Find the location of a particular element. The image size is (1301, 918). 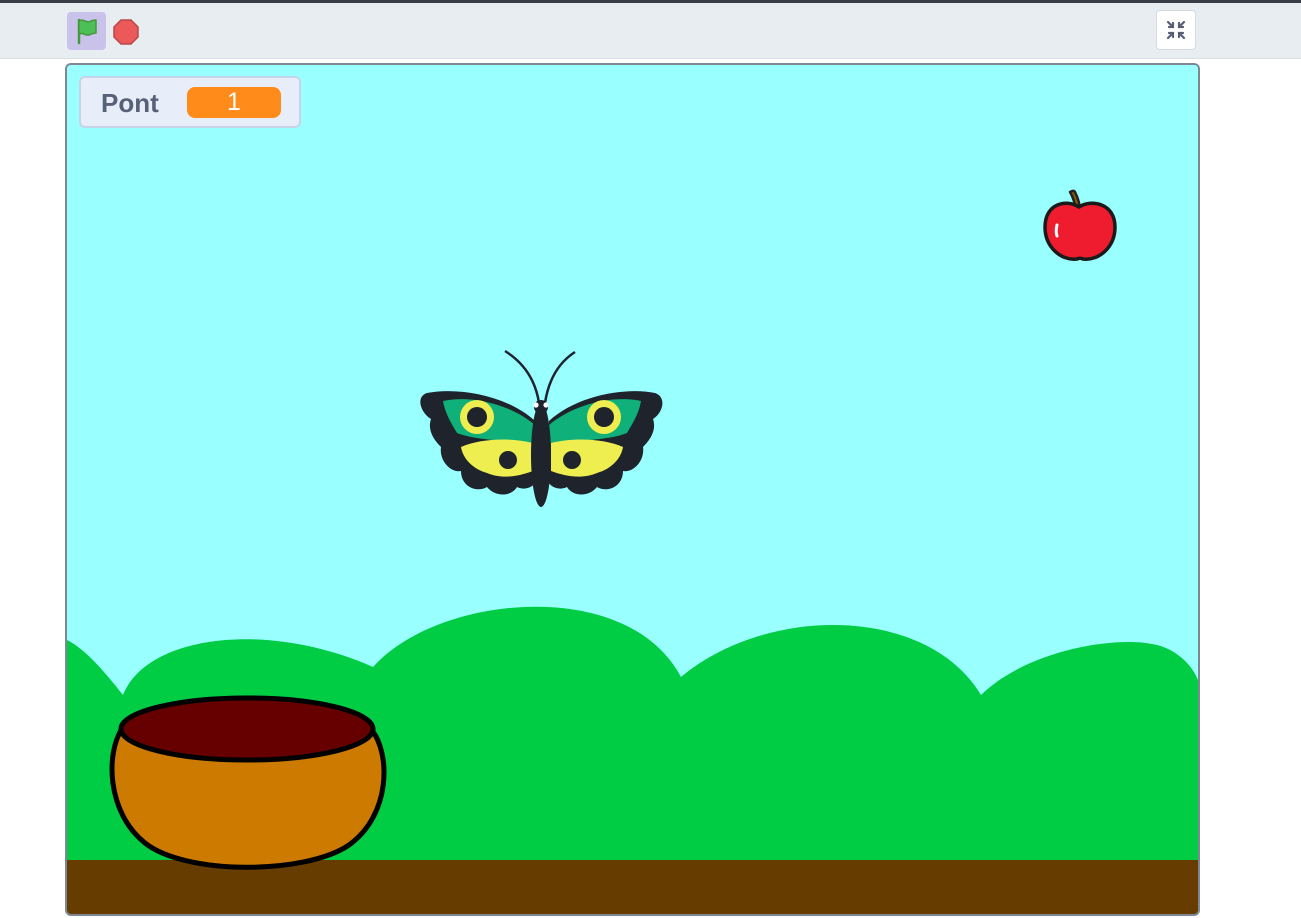

green-flag-icon is located at coordinates (87, 31).